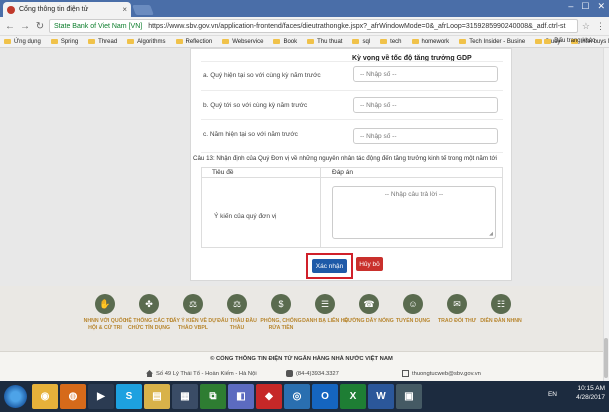 The image size is (609, 412). I want to click on opinion-label: Ý kiến của quý đơn vị, so click(245, 216).